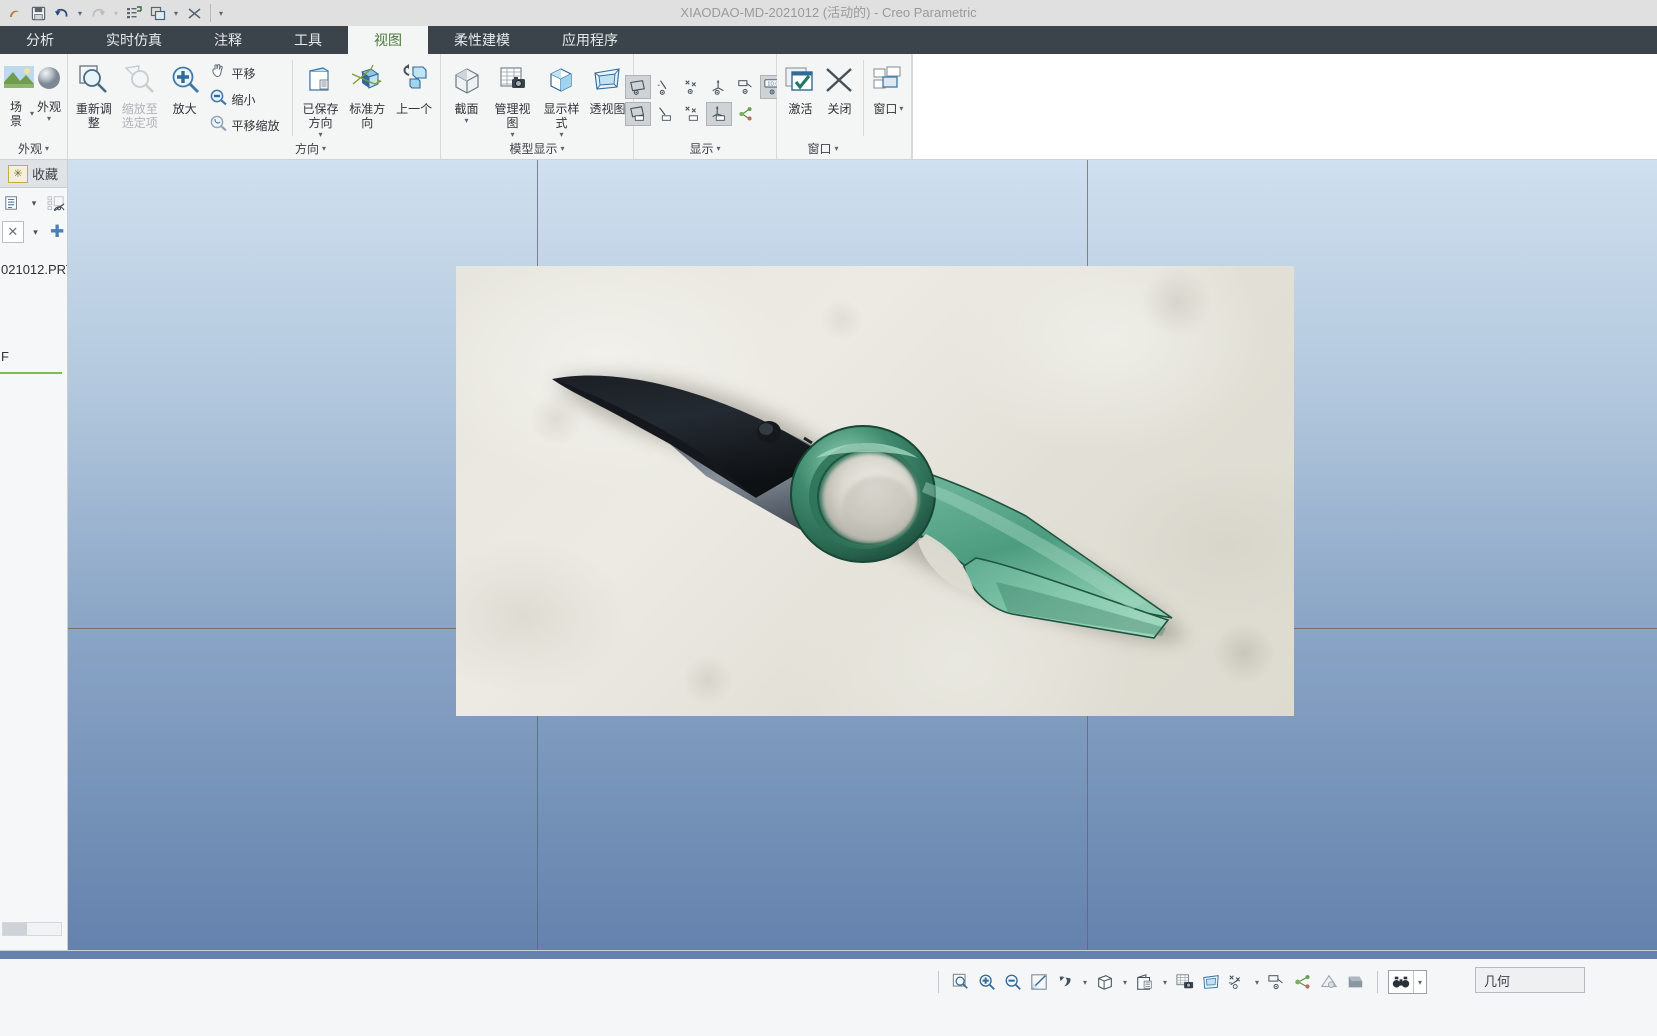 This screenshot has width=1657, height=1036. I want to click on refit-icon, so click(1039, 982).